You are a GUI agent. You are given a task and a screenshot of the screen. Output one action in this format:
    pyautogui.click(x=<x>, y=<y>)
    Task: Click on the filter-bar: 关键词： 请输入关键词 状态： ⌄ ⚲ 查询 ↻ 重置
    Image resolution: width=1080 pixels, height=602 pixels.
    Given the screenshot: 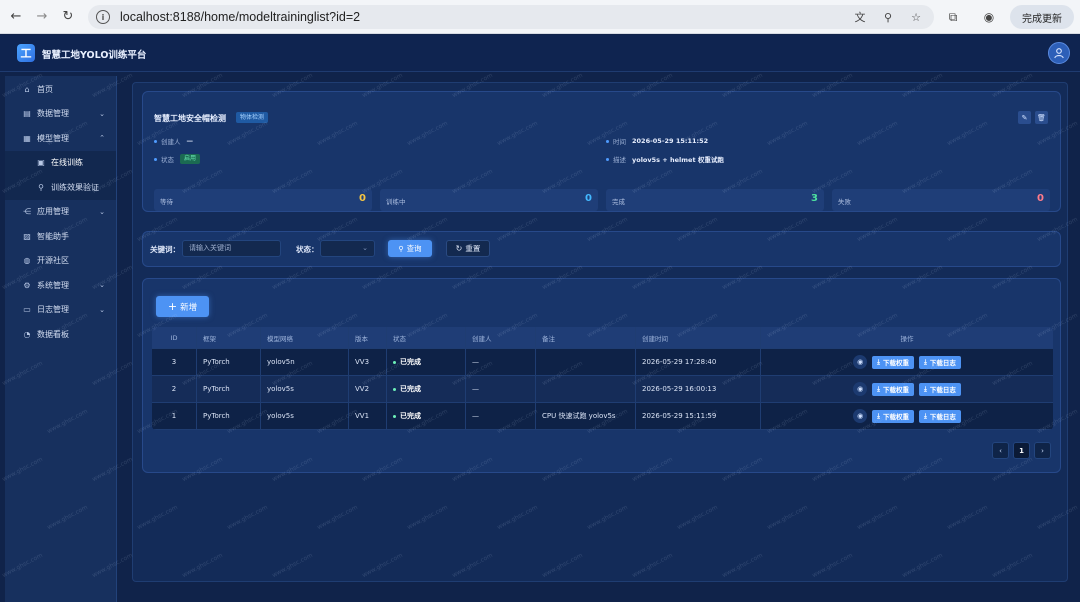 What is the action you would take?
    pyautogui.click(x=601, y=249)
    